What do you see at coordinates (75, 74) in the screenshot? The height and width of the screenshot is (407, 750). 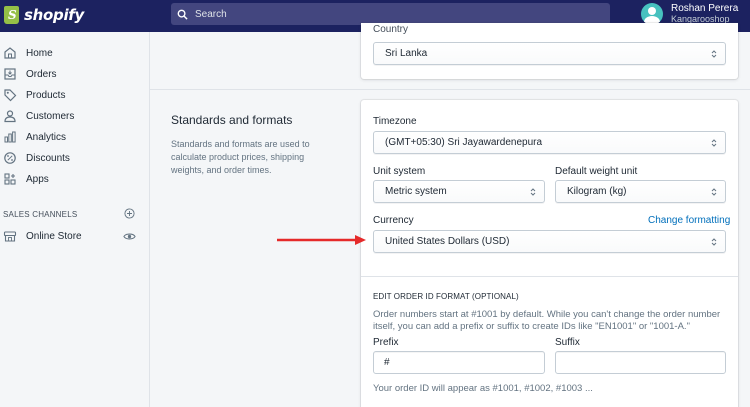 I see `sidebar-item-orders: Orders` at bounding box center [75, 74].